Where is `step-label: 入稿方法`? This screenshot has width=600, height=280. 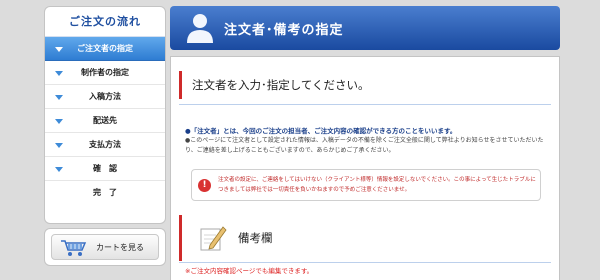
step-label: 入稿方法 is located at coordinates (105, 96).